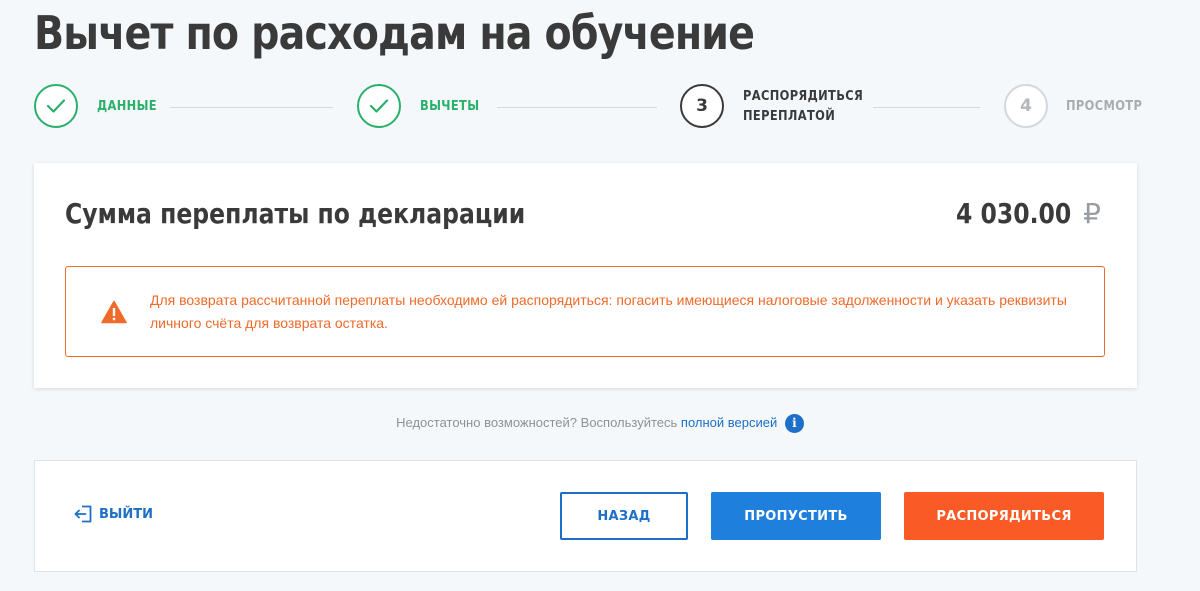 This screenshot has height=591, width=1200. What do you see at coordinates (803, 107) in the screenshot?
I see `step-3-label: РАСПОРЯДИТЬСЯ ПЕРЕПЛАТОЙ` at bounding box center [803, 107].